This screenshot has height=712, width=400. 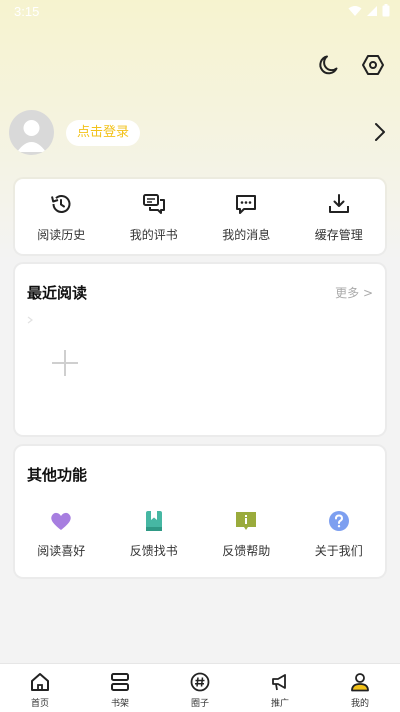 I want to click on cache-management-button: 缓存管理, so click(x=339, y=211).